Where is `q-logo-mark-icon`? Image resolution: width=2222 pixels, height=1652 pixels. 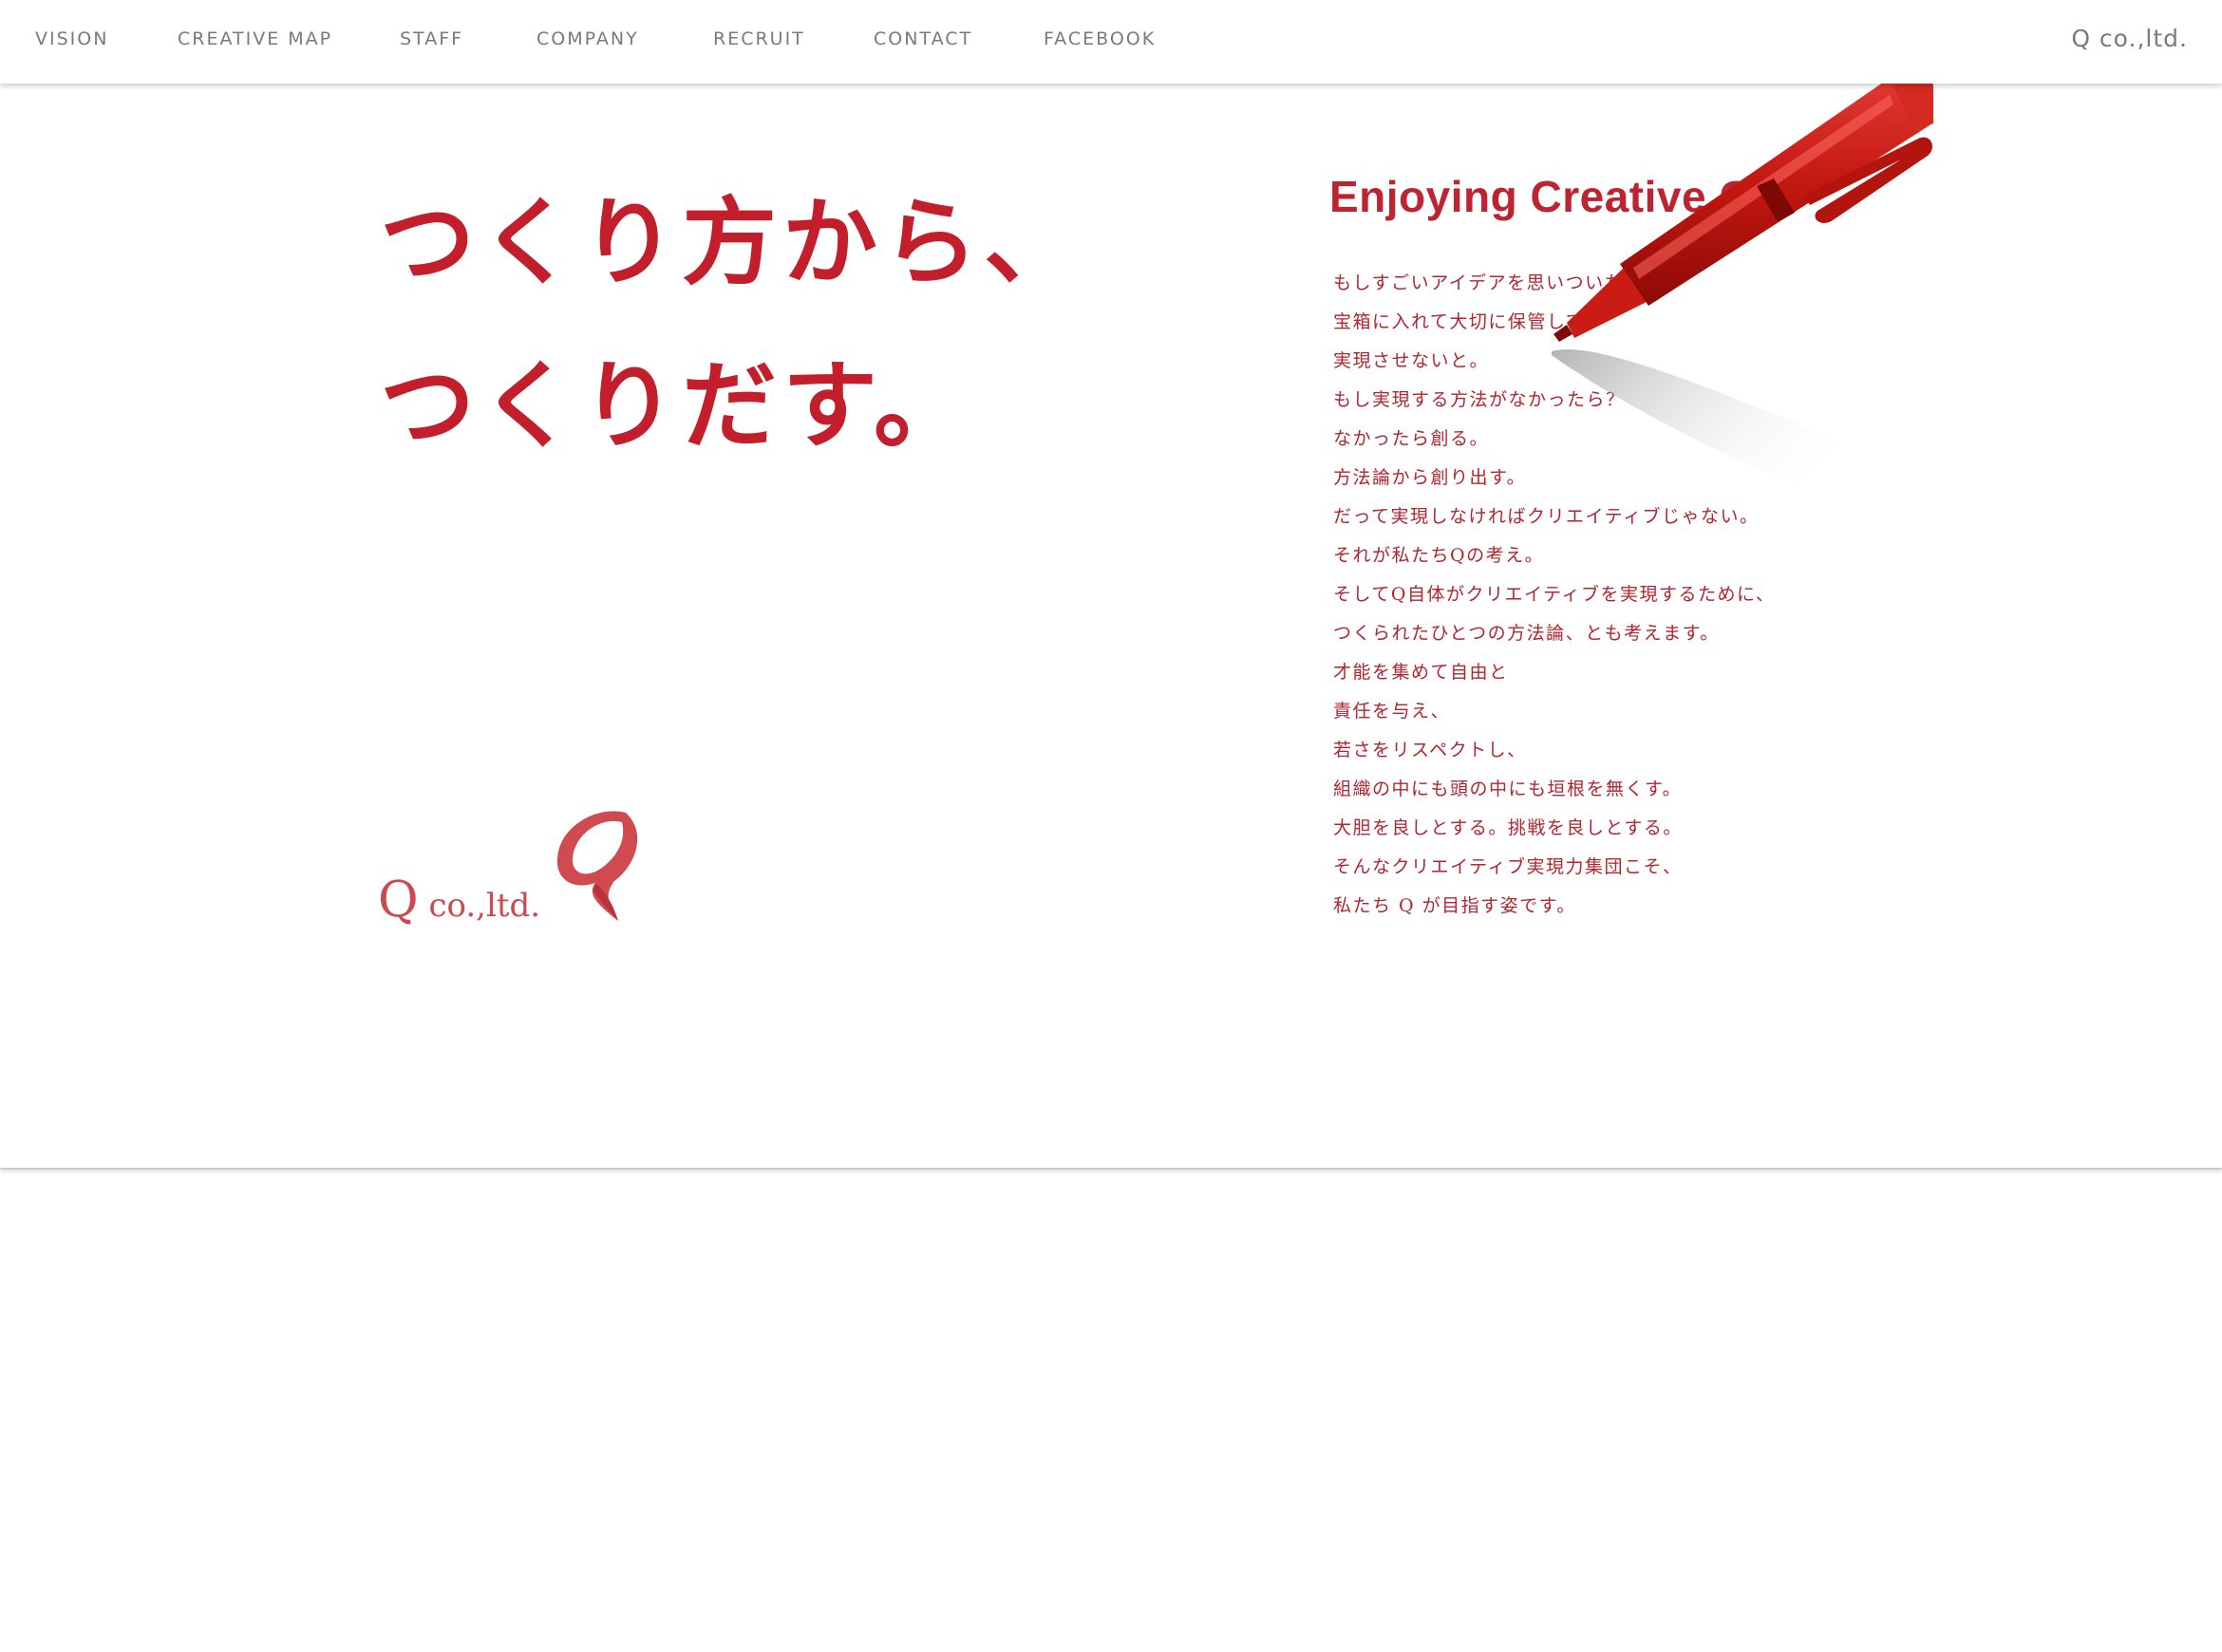
q-logo-mark-icon is located at coordinates (601, 864).